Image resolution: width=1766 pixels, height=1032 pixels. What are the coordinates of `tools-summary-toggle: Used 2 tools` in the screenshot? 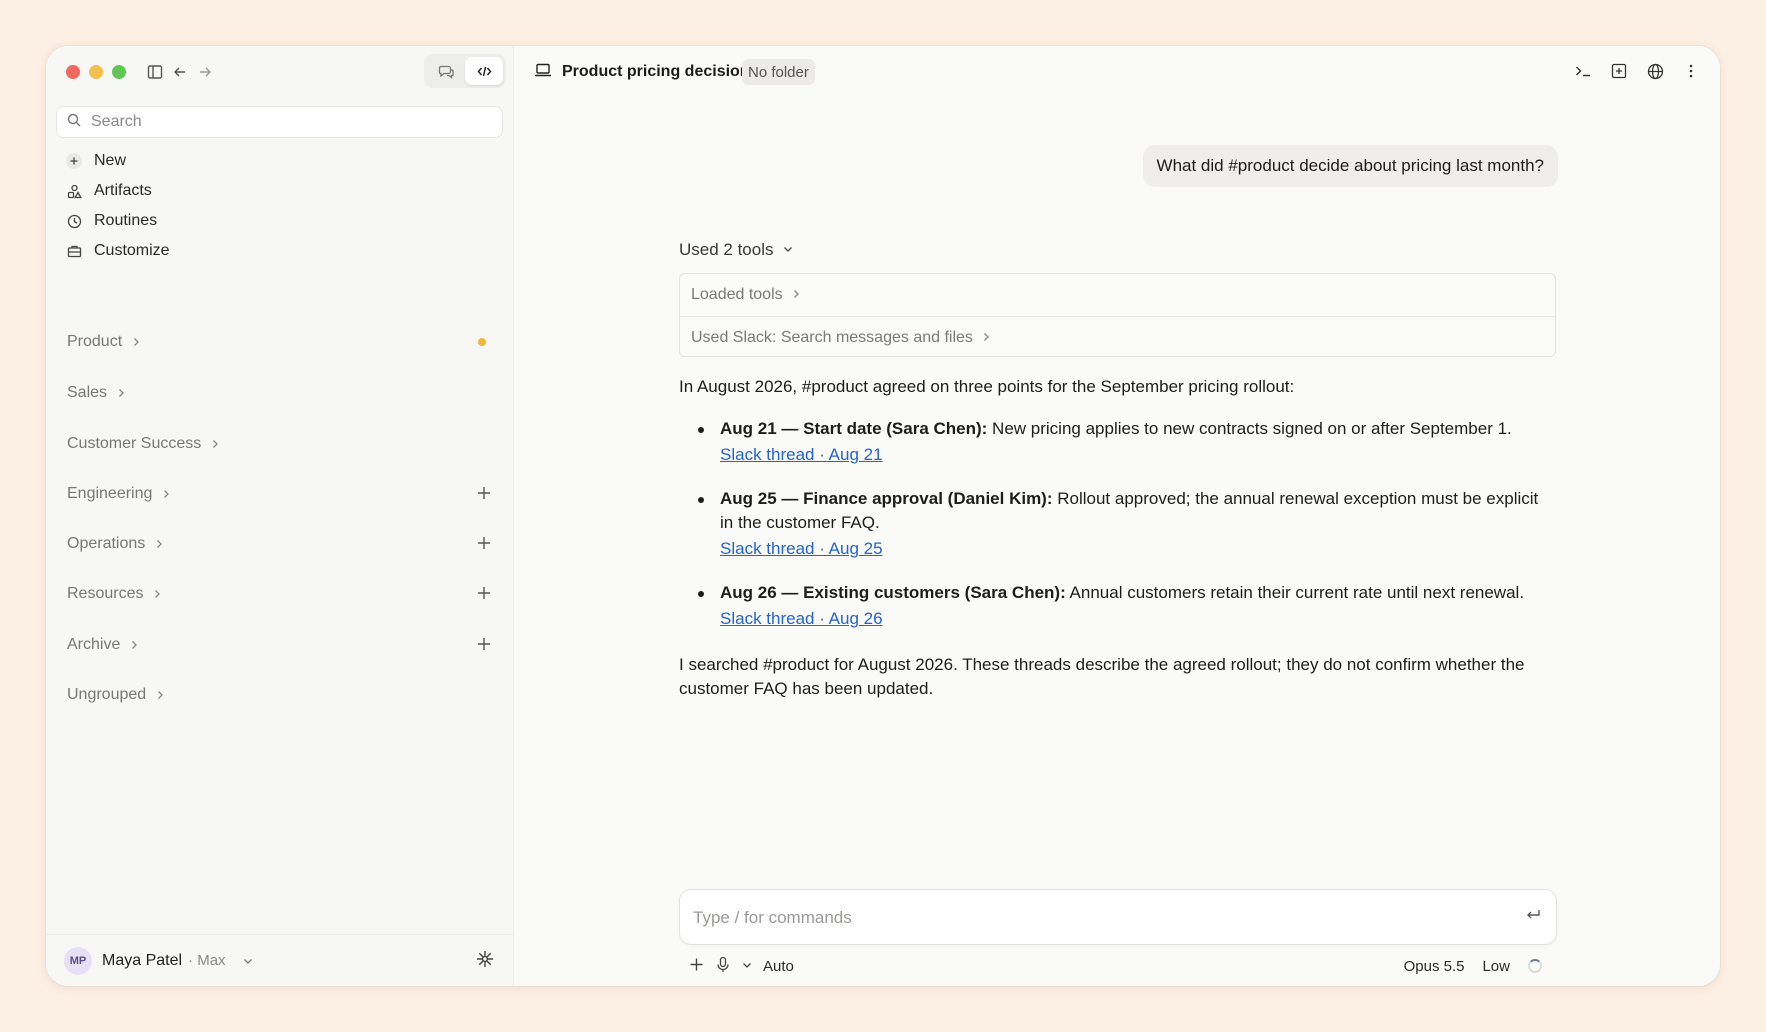 It's located at (736, 250).